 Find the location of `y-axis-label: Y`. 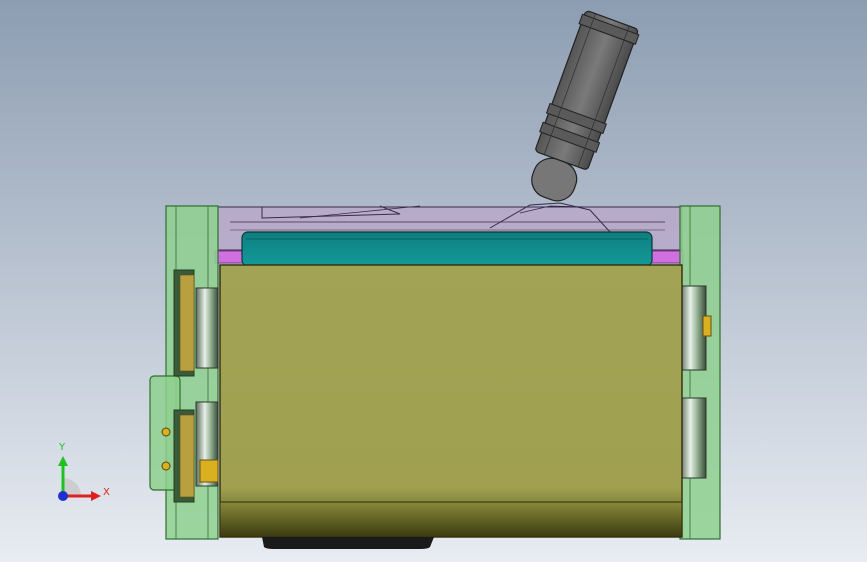

y-axis-label: Y is located at coordinates (62, 447).